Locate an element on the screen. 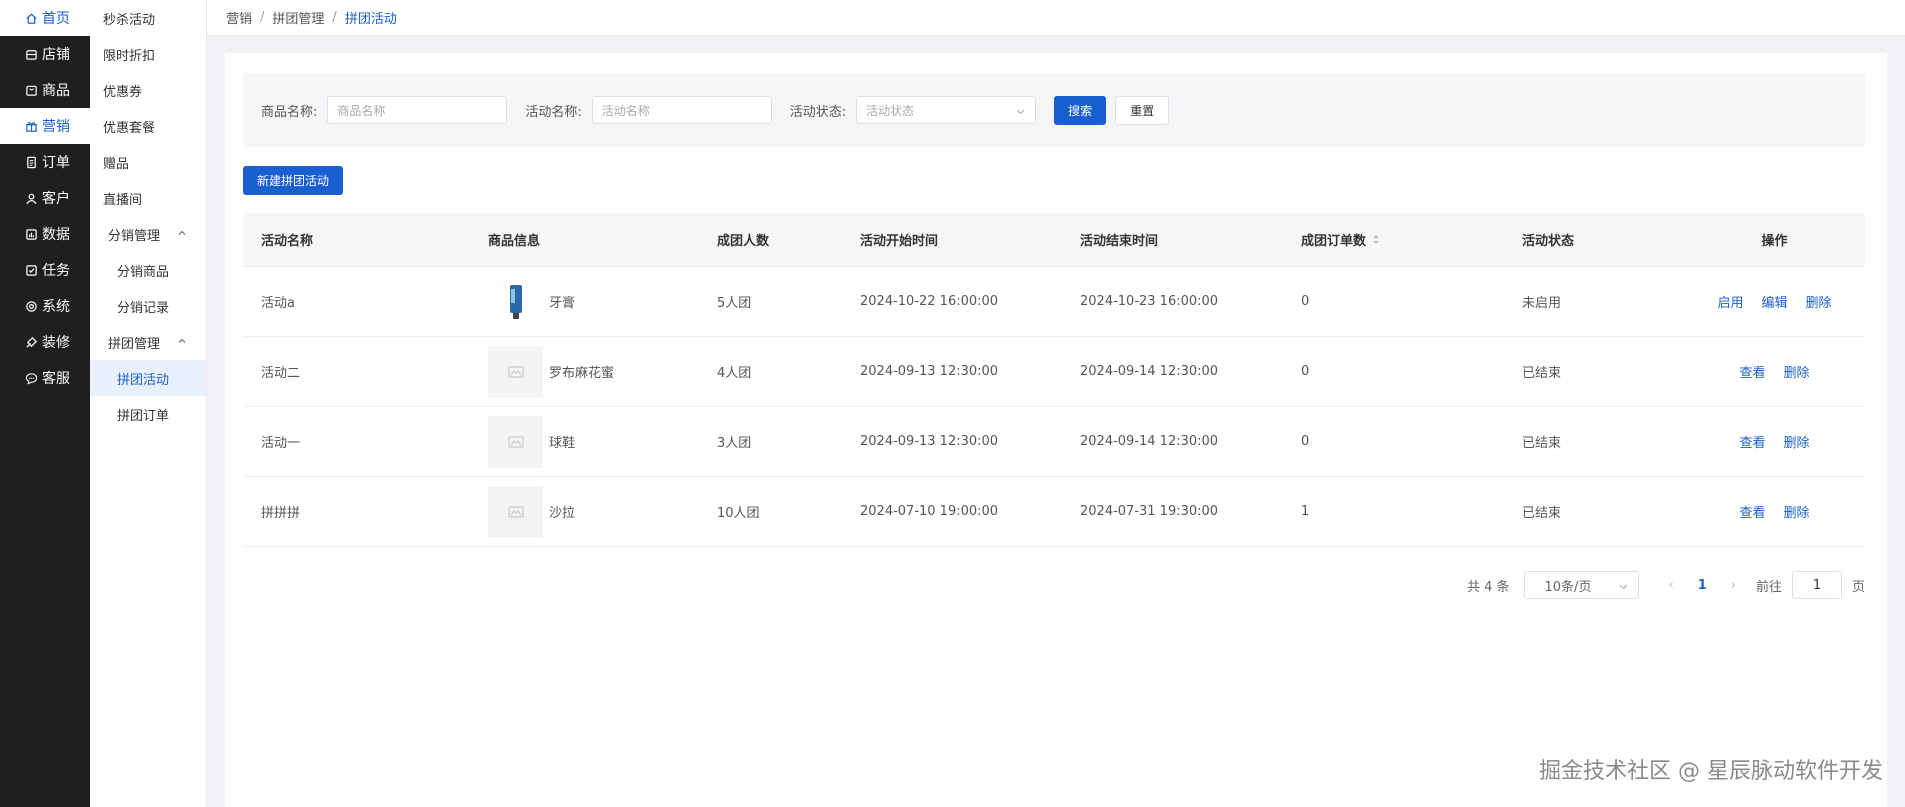 This screenshot has width=1905, height=807. cell-product-info: 罗布麻花蜜 is located at coordinates (584, 371).